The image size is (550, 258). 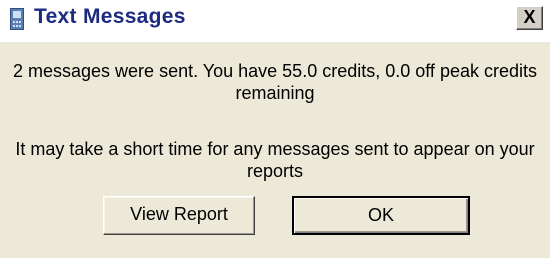 What do you see at coordinates (110, 16) in the screenshot?
I see `dialog-title: Text Messages` at bounding box center [110, 16].